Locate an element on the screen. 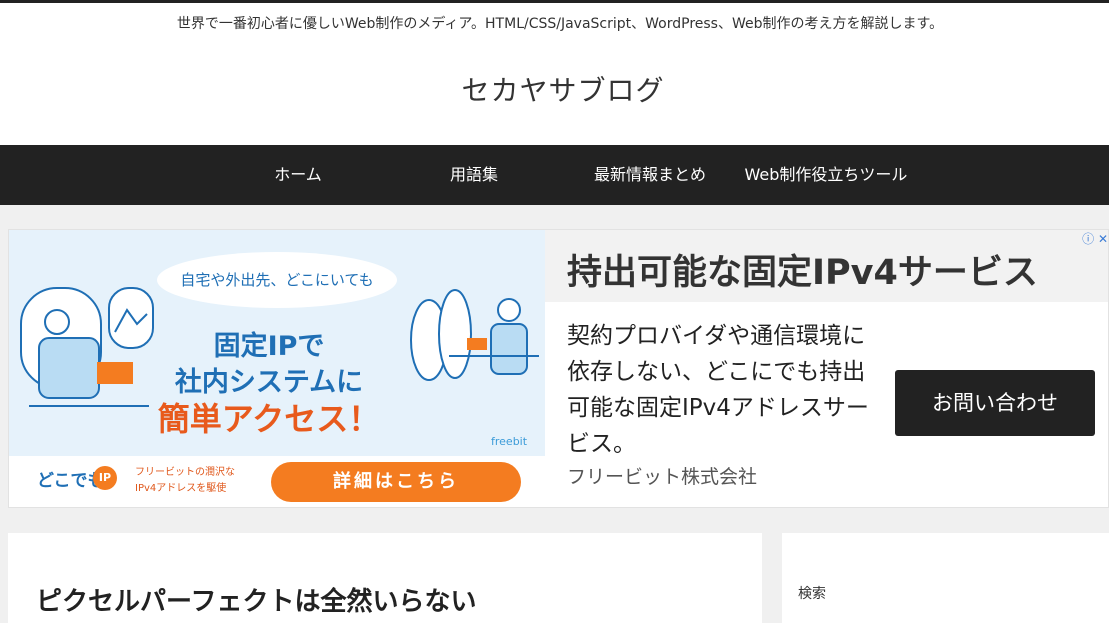  info-icon: ⓘ is located at coordinates (1088, 239).